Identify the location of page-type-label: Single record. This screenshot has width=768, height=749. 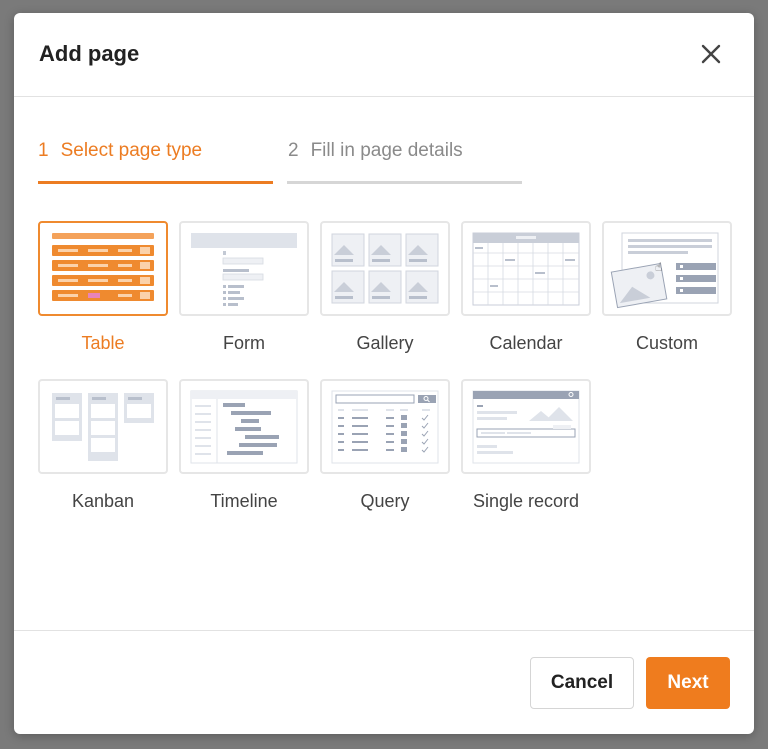
(526, 501).